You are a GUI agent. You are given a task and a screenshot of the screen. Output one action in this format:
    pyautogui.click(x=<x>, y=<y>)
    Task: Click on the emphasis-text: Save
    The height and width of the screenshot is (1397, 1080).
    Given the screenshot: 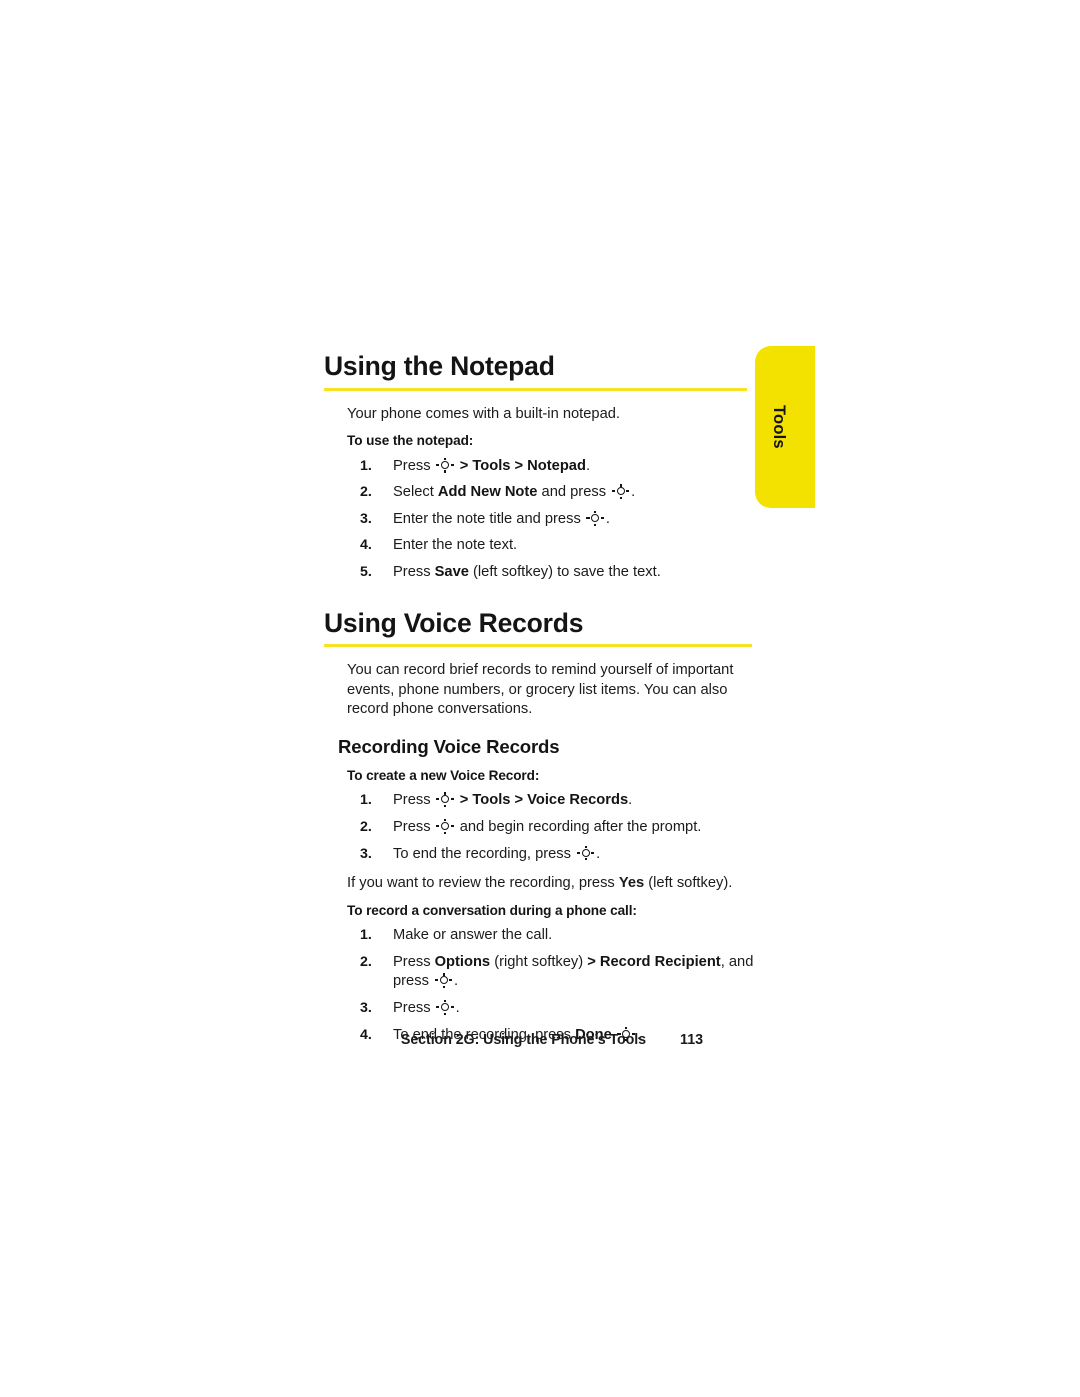 What is the action you would take?
    pyautogui.click(x=451, y=572)
    